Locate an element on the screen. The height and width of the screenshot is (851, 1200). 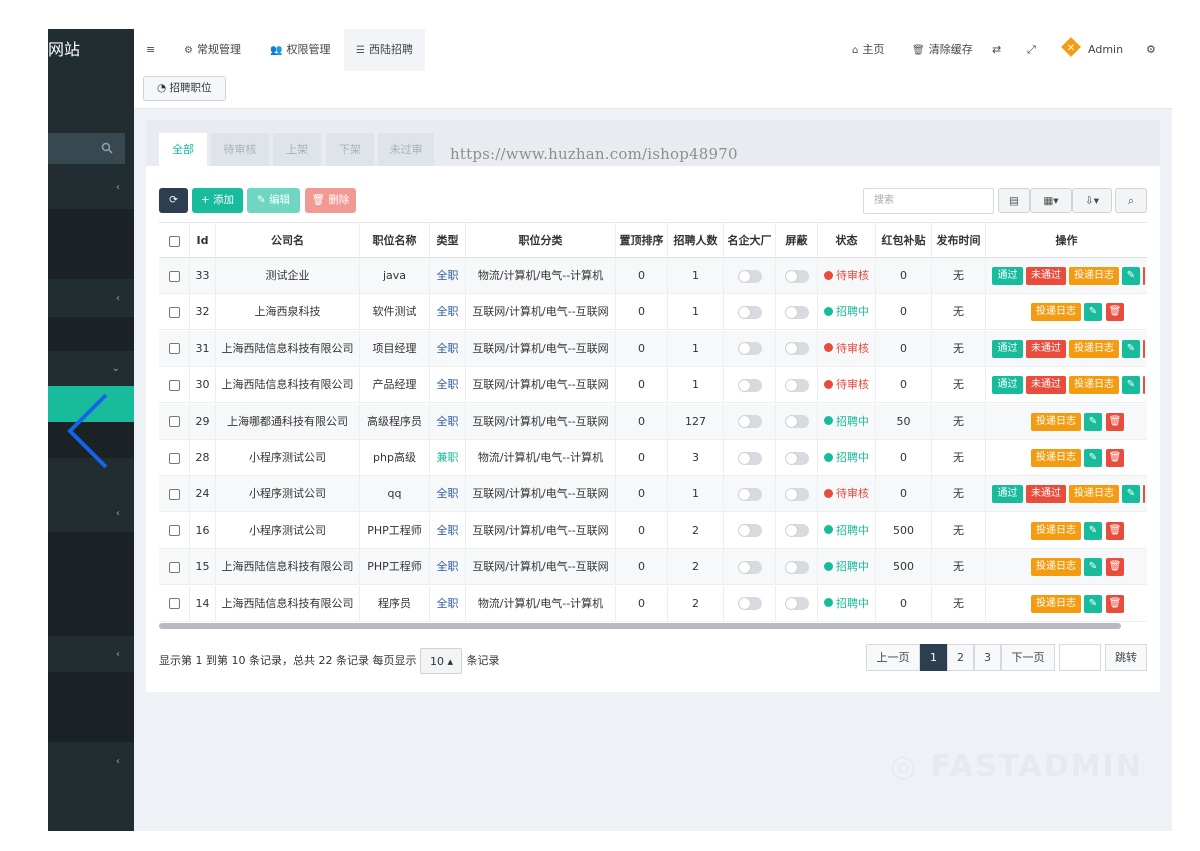
toggle-view-button: ▤ is located at coordinates (1014, 200).